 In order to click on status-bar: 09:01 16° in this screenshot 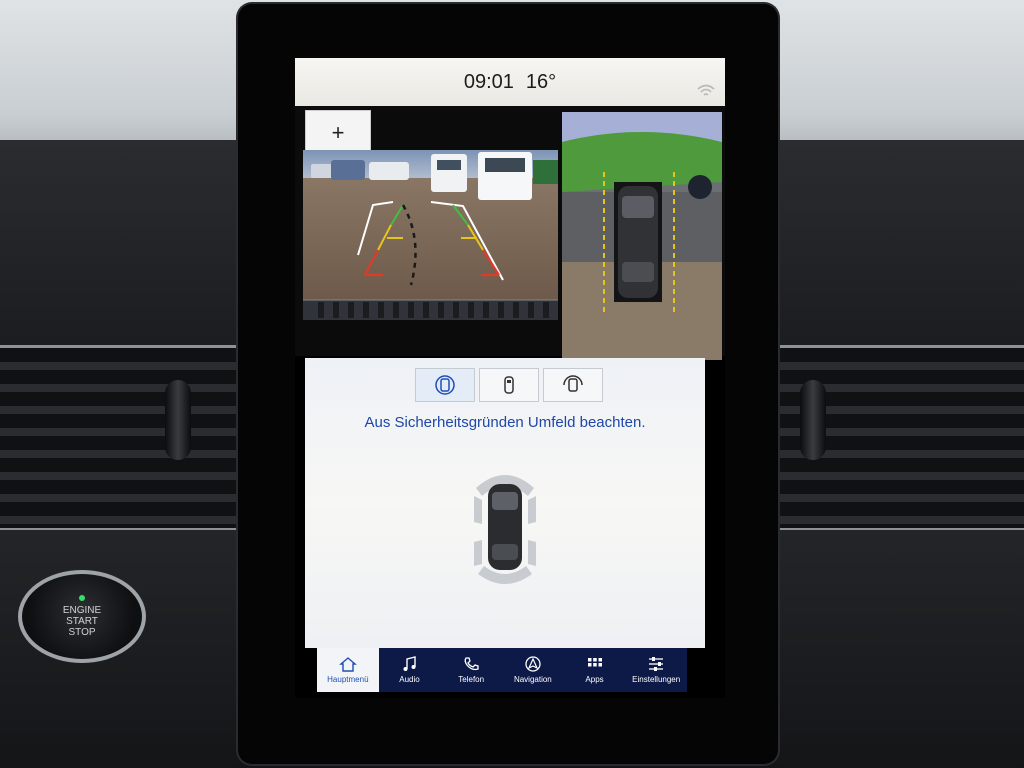, I will do `click(510, 82)`.